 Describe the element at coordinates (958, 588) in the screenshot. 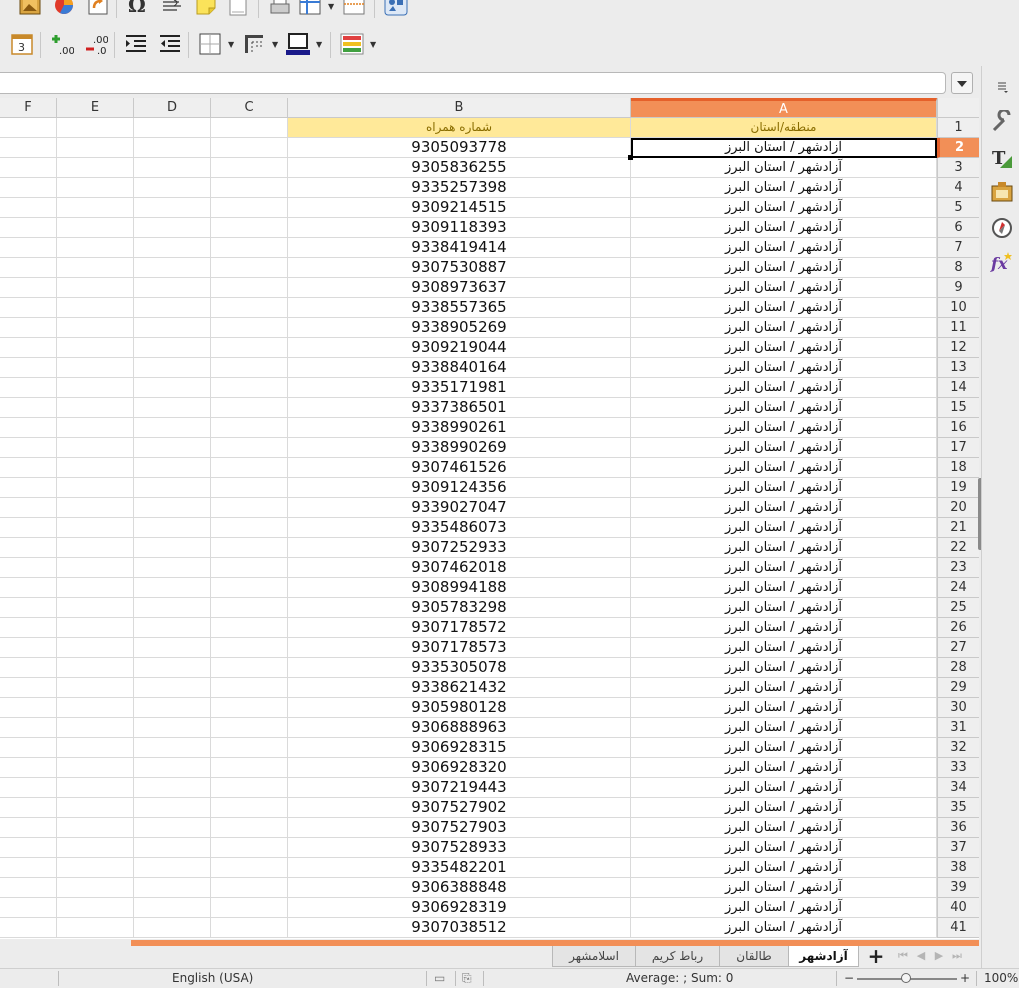

I see `row-header: 24` at that location.